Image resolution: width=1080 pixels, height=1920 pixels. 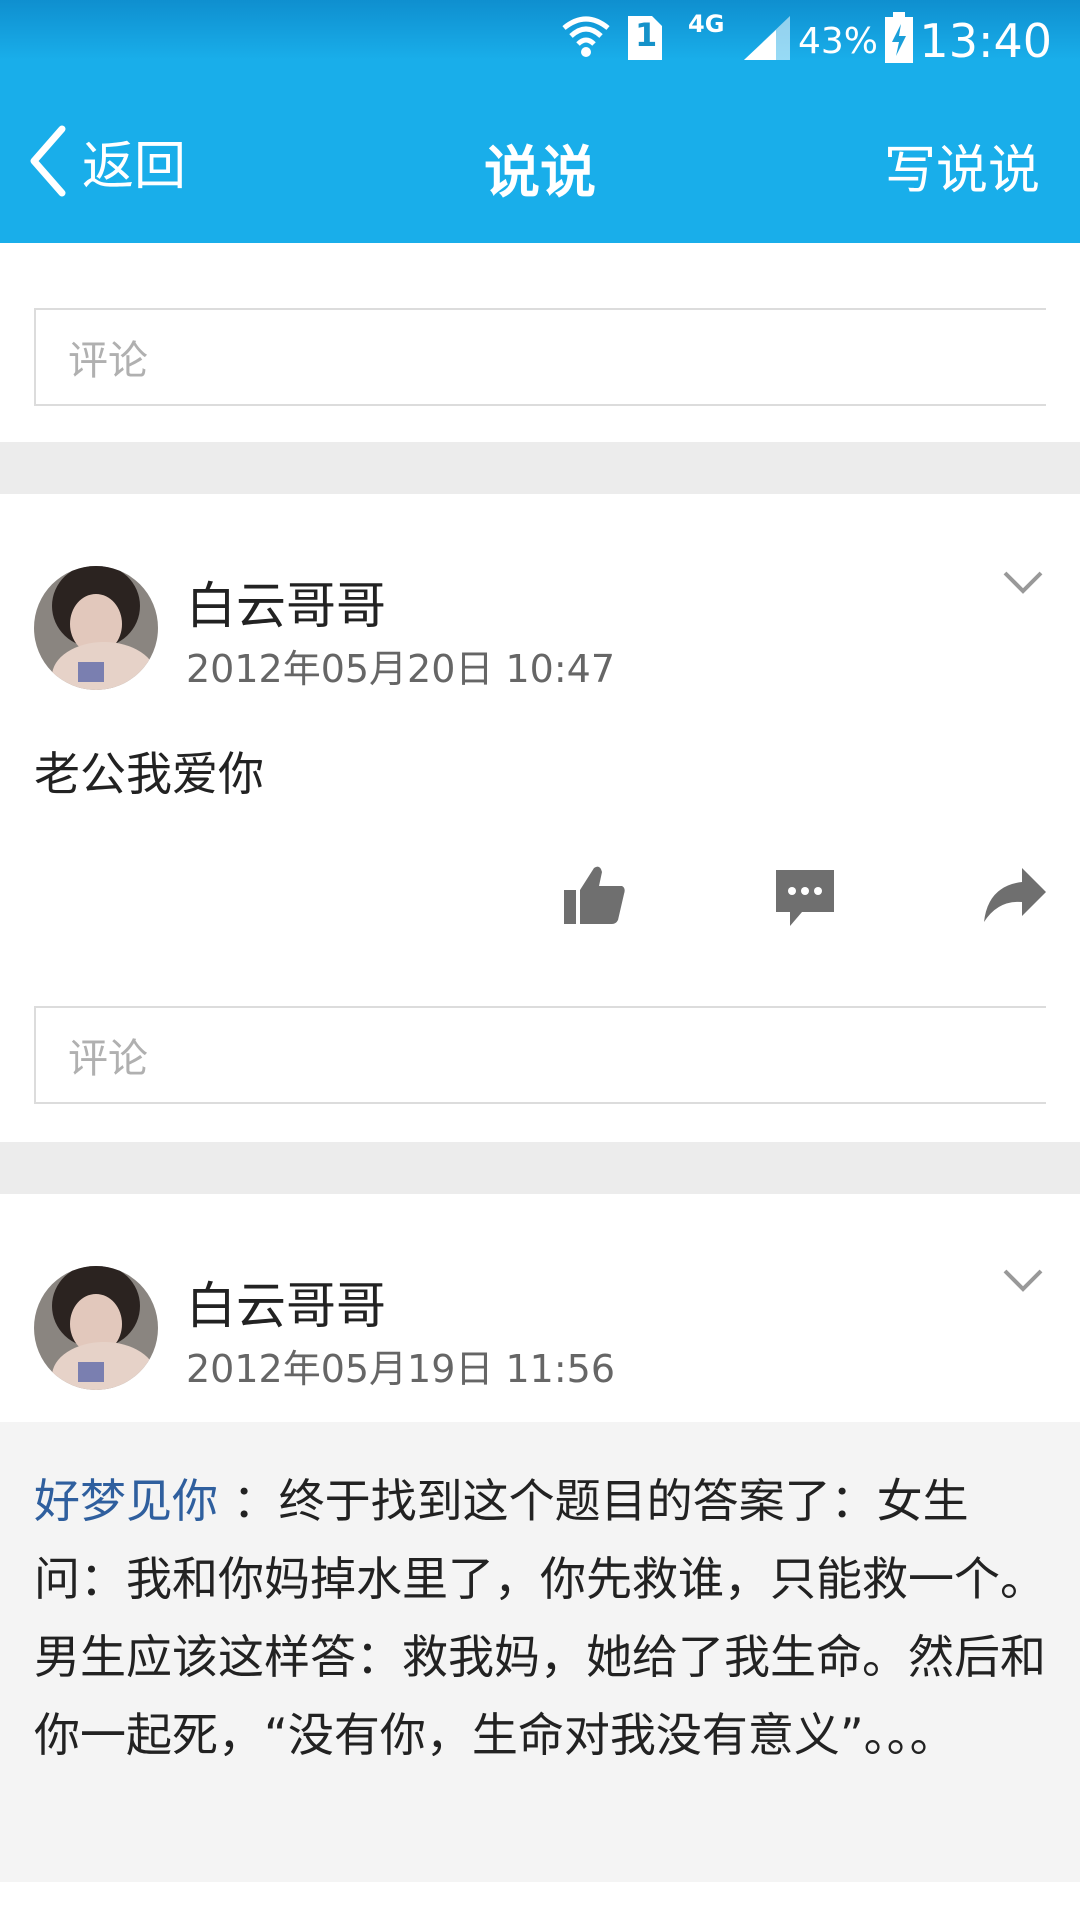 I want to click on shared-author-link: 好梦见你, so click(x=126, y=1501).